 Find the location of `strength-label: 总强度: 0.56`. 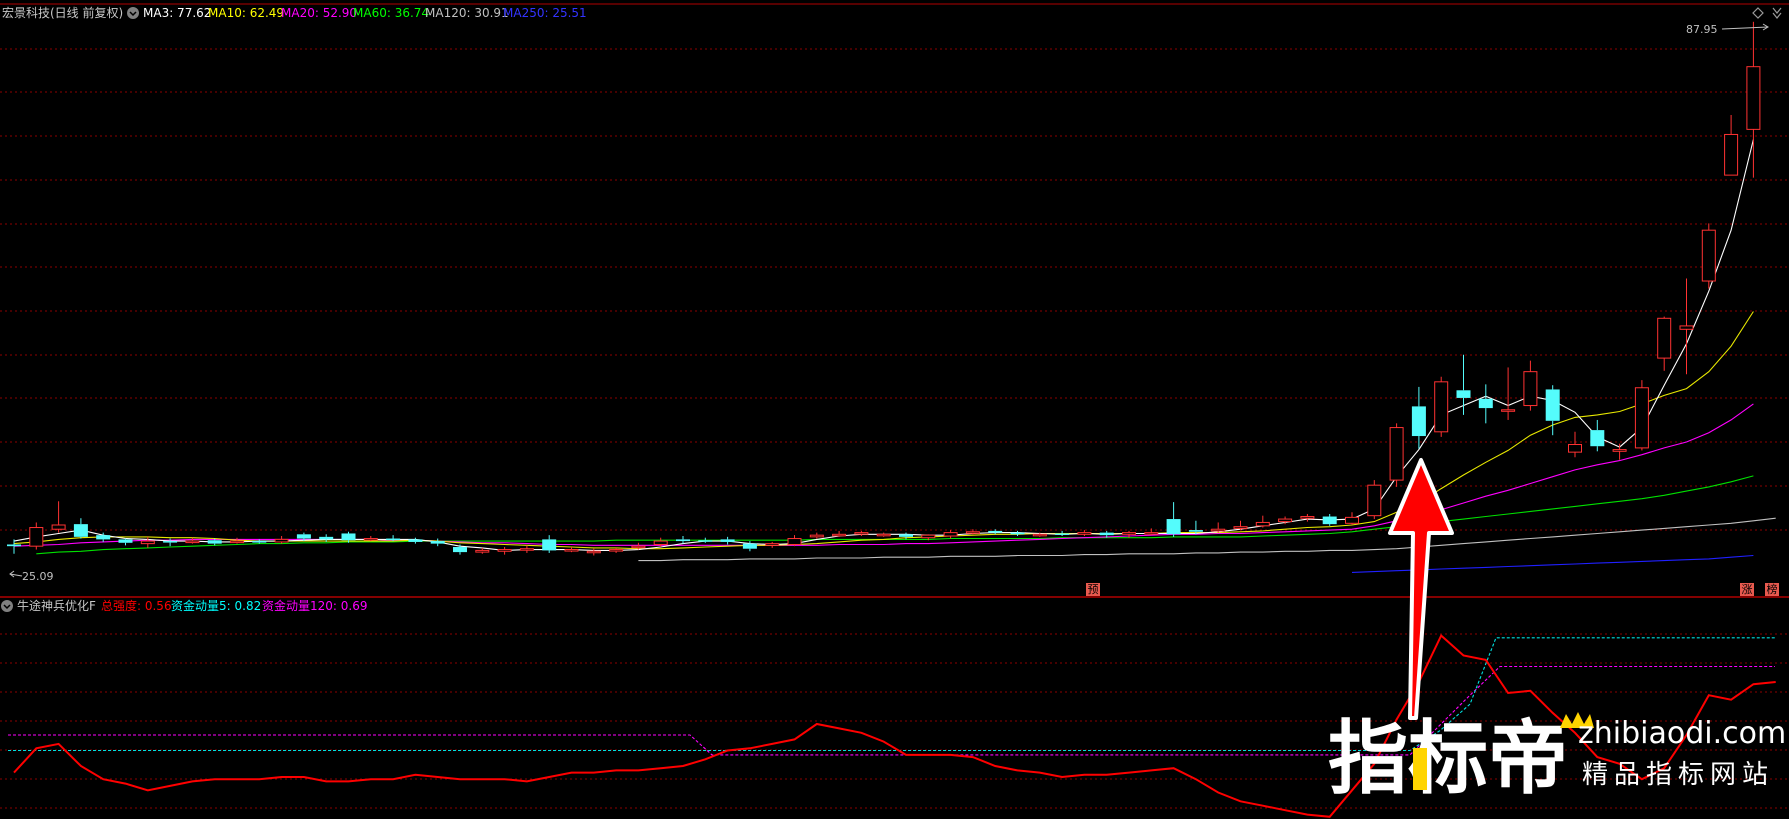

strength-label: 总强度: 0.56 is located at coordinates (136, 605).